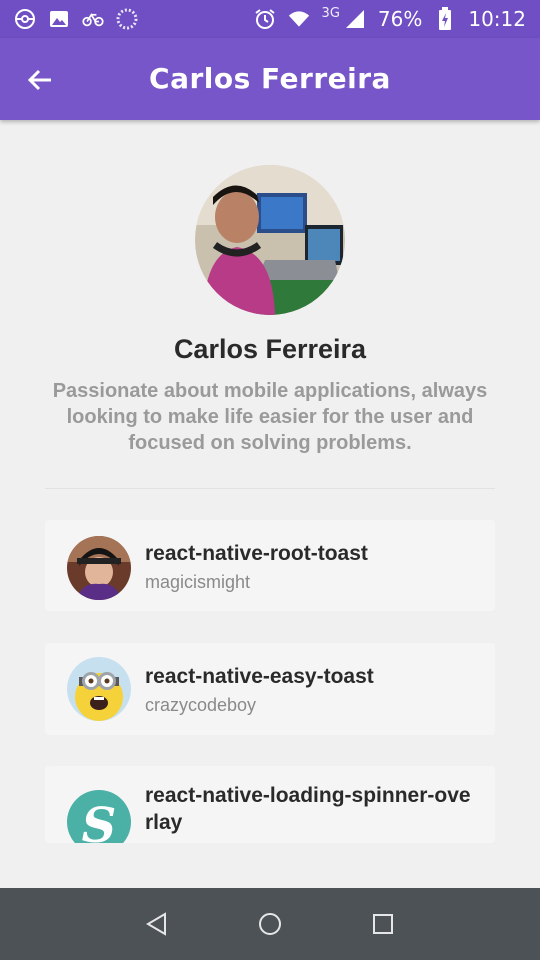 The width and height of the screenshot is (540, 960). What do you see at coordinates (76, 19) in the screenshot?
I see `status-left-icons` at bounding box center [76, 19].